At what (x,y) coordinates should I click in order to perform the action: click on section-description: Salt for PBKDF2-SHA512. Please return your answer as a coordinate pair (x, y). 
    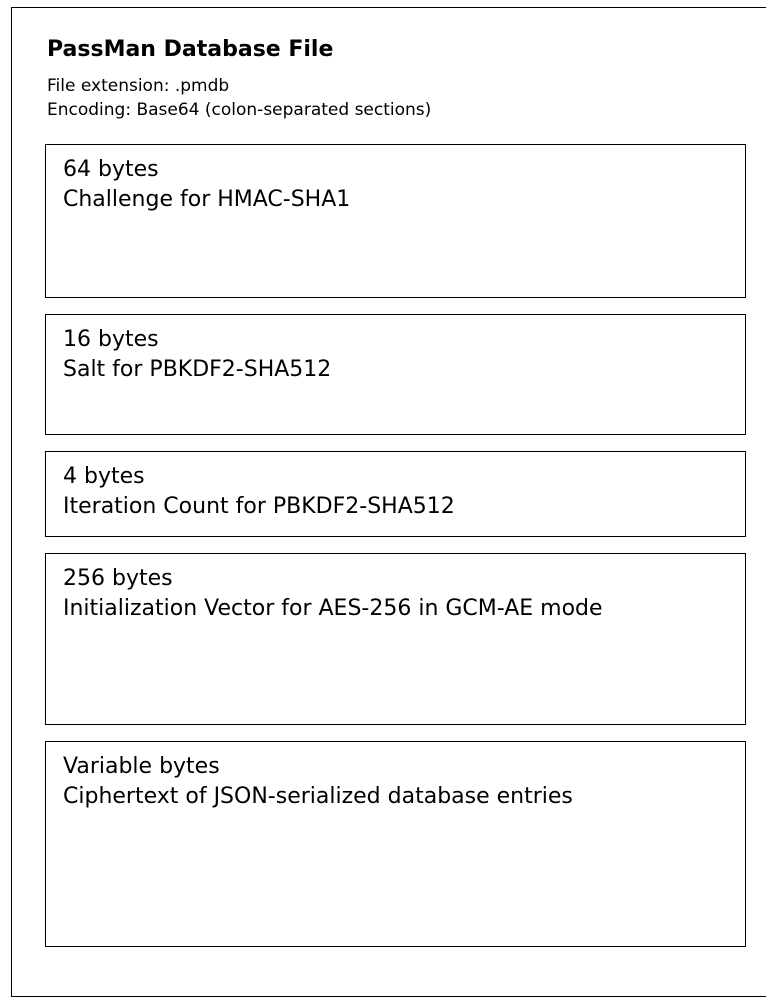
    Looking at the image, I should click on (197, 369).